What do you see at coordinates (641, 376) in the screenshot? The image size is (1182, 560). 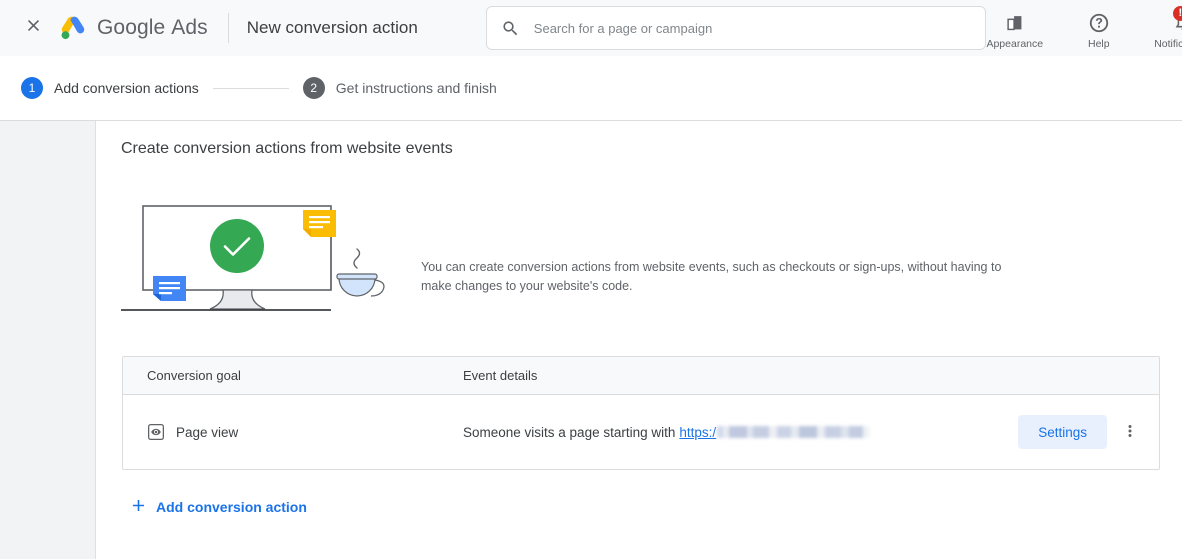 I see `table-header-row: Conversion goal Event details` at bounding box center [641, 376].